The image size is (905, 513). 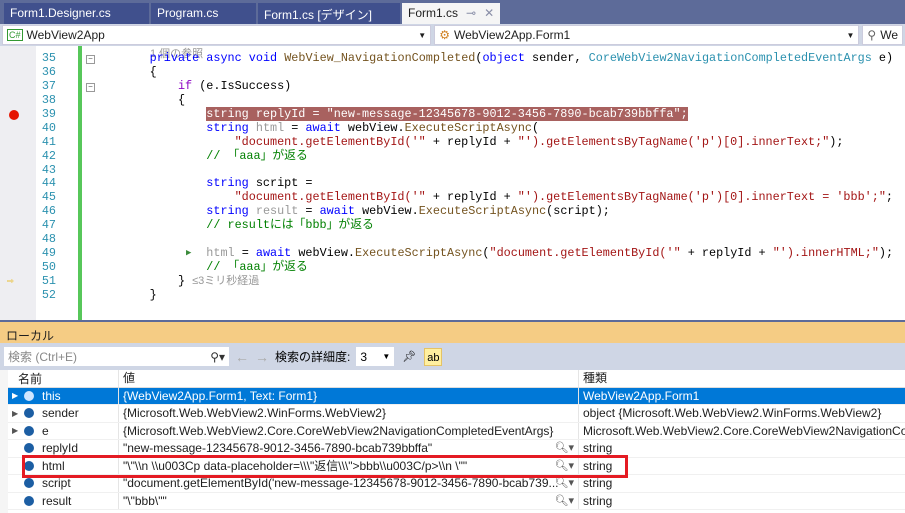 What do you see at coordinates (444, 35) in the screenshot?
I see `class-icon: ⚙` at bounding box center [444, 35].